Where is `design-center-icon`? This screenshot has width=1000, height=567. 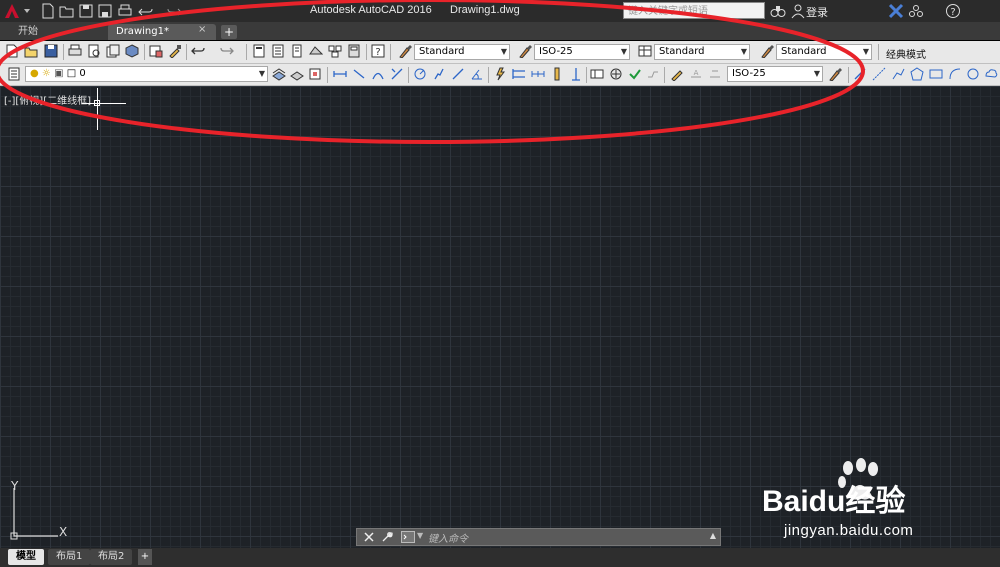
design-center-icon is located at coordinates (297, 51).